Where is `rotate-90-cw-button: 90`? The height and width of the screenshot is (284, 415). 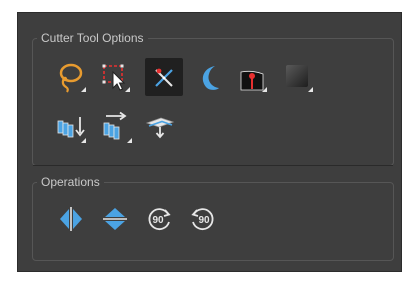
rotate-90-cw-button: 90 is located at coordinates (159, 219).